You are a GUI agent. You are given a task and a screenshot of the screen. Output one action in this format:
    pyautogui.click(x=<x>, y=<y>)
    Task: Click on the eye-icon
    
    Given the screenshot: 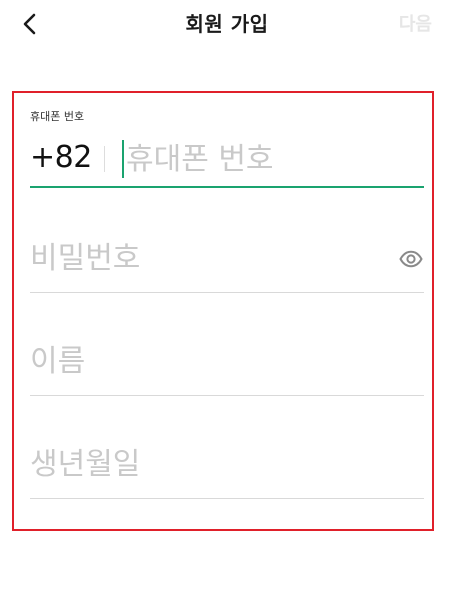 What is the action you would take?
    pyautogui.click(x=411, y=259)
    